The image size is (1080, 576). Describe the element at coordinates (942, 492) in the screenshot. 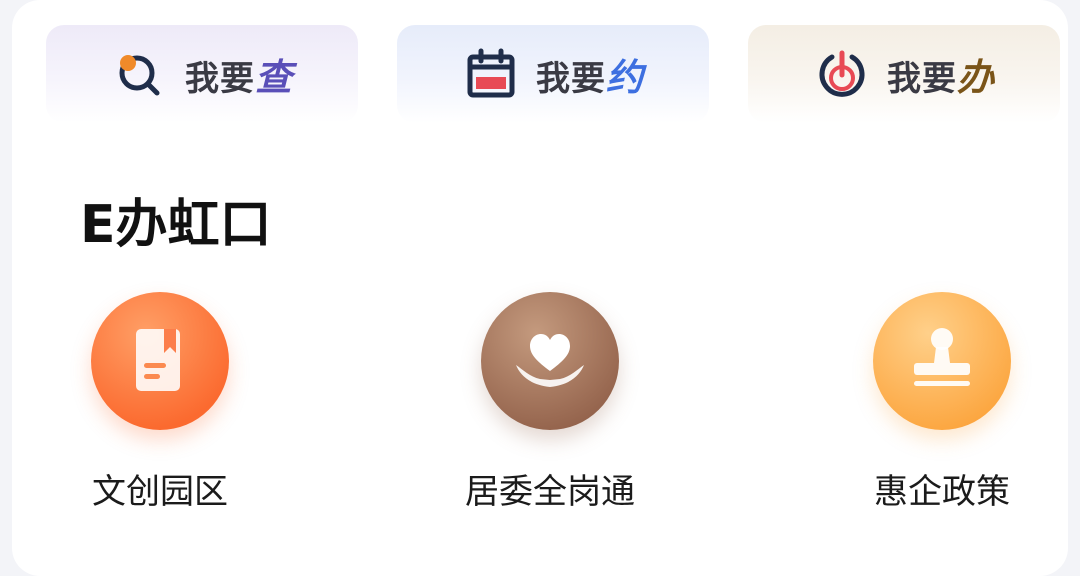

I see `service-label: 惠企政策` at that location.